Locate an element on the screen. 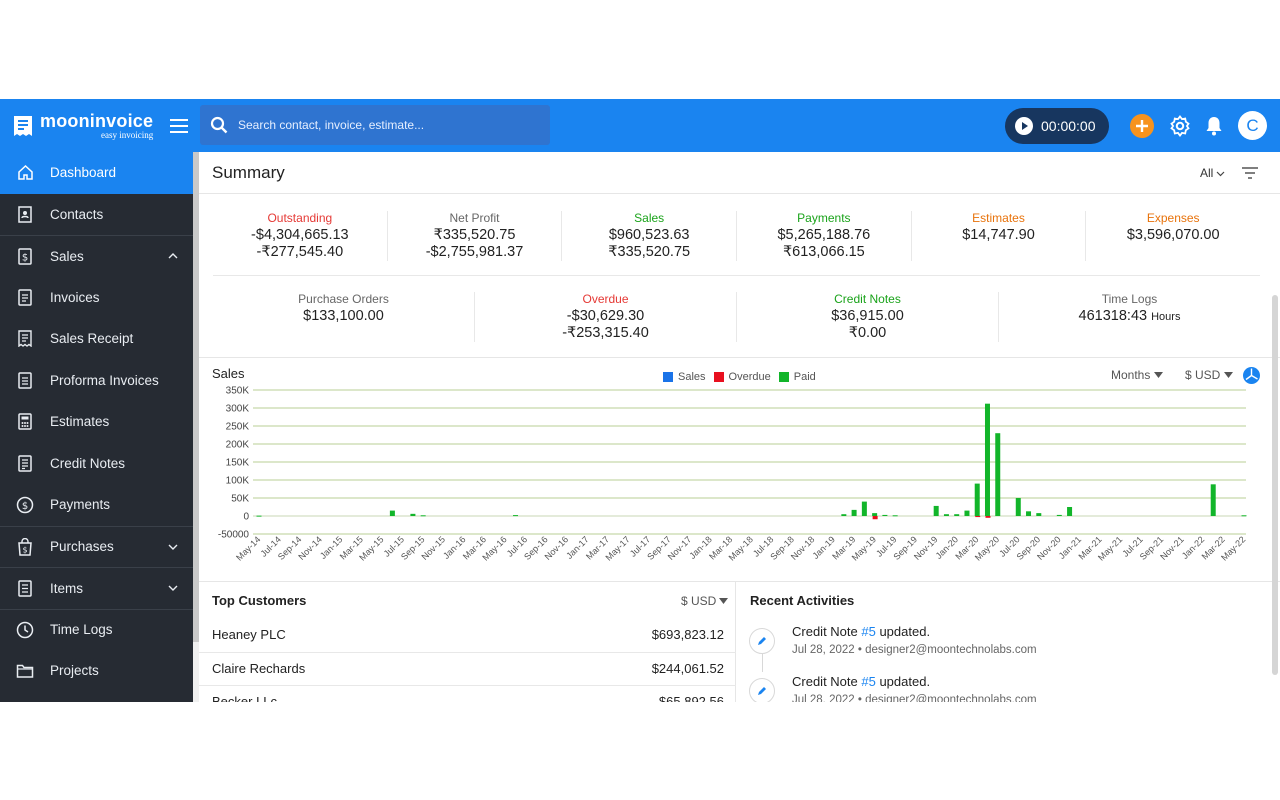 Image resolution: width=1280 pixels, height=800 pixels. sidebar-item-payments: $ Payments is located at coordinates (96, 505).